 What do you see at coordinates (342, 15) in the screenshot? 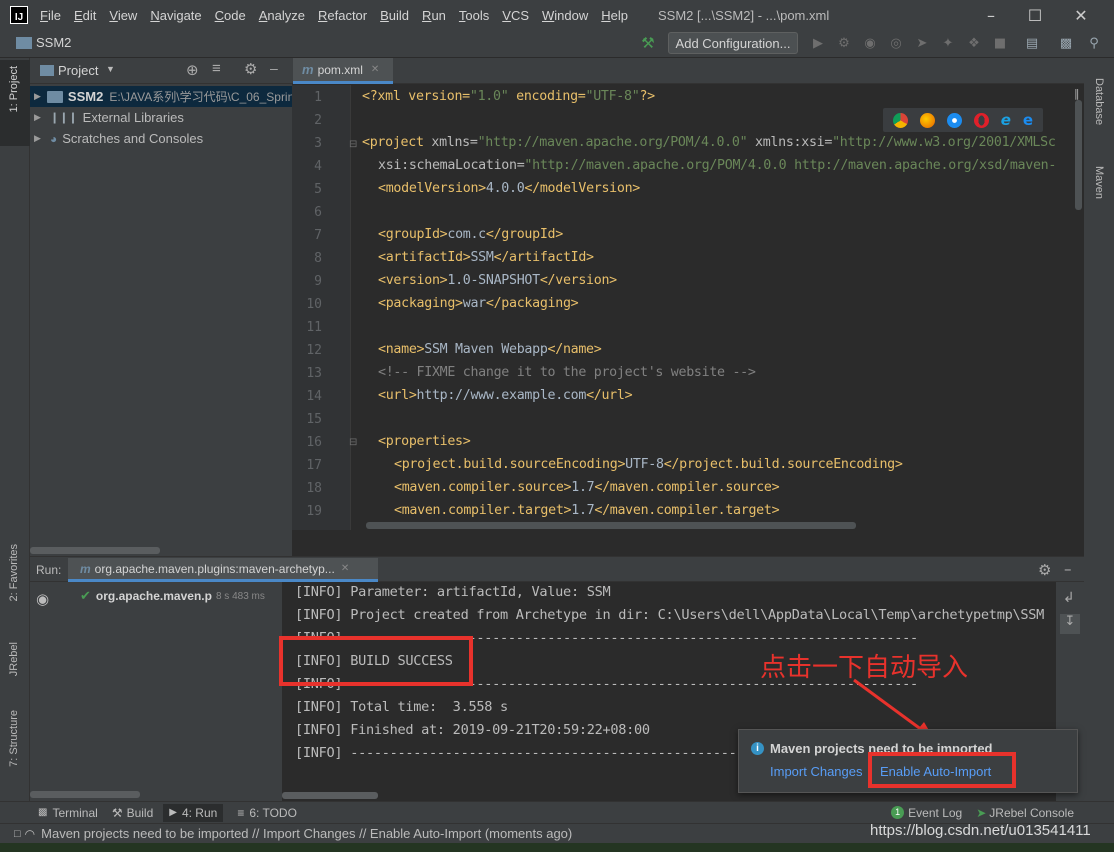
I see `menu-refactor: Refactor` at bounding box center [342, 15].